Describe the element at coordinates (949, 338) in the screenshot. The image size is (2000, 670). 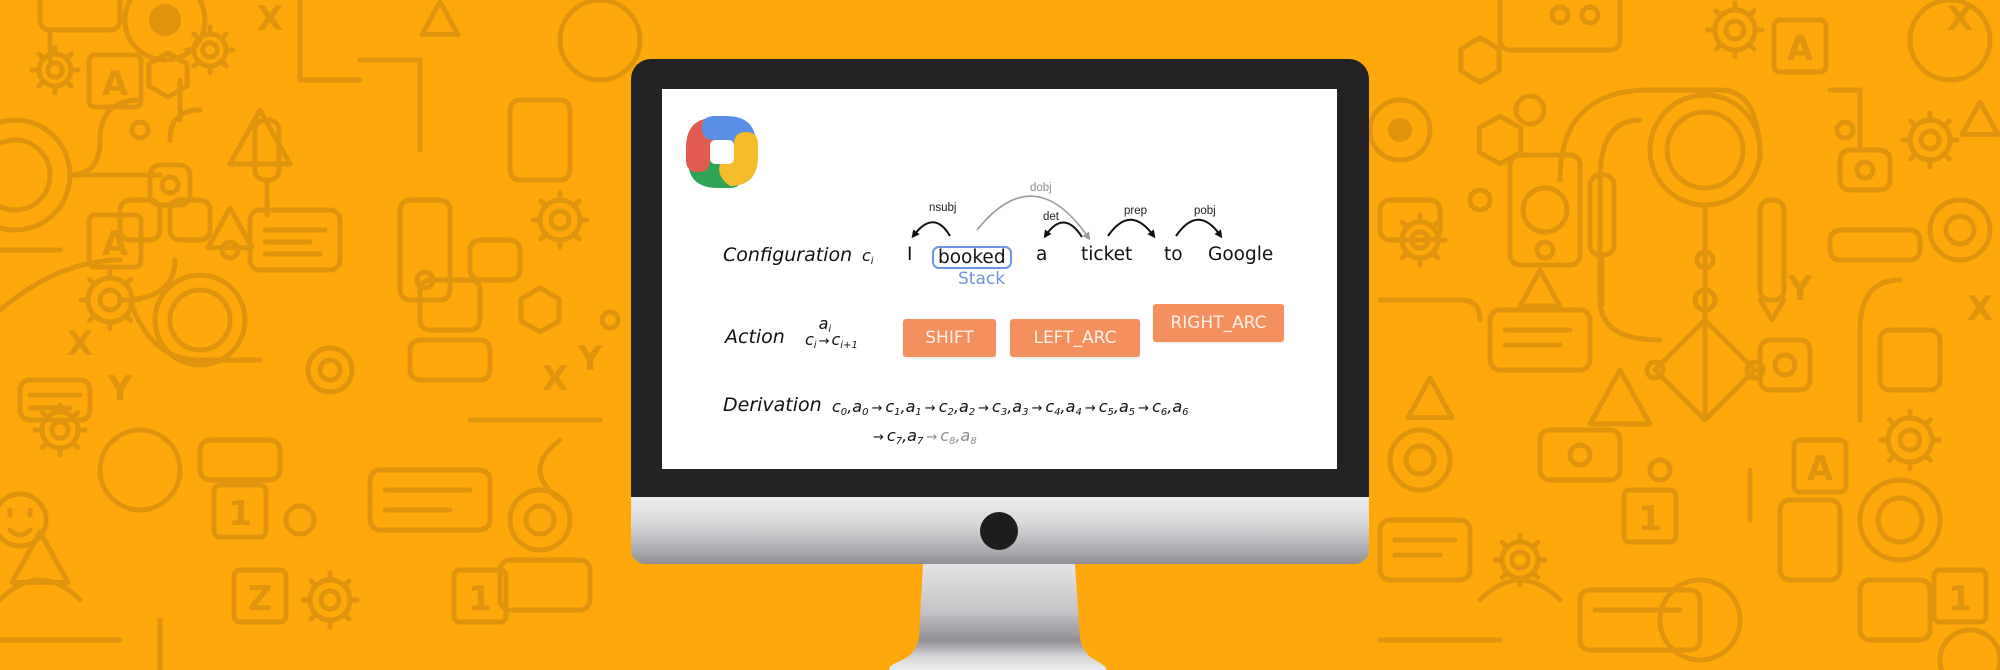
I see `shift-button: SHIFT` at that location.